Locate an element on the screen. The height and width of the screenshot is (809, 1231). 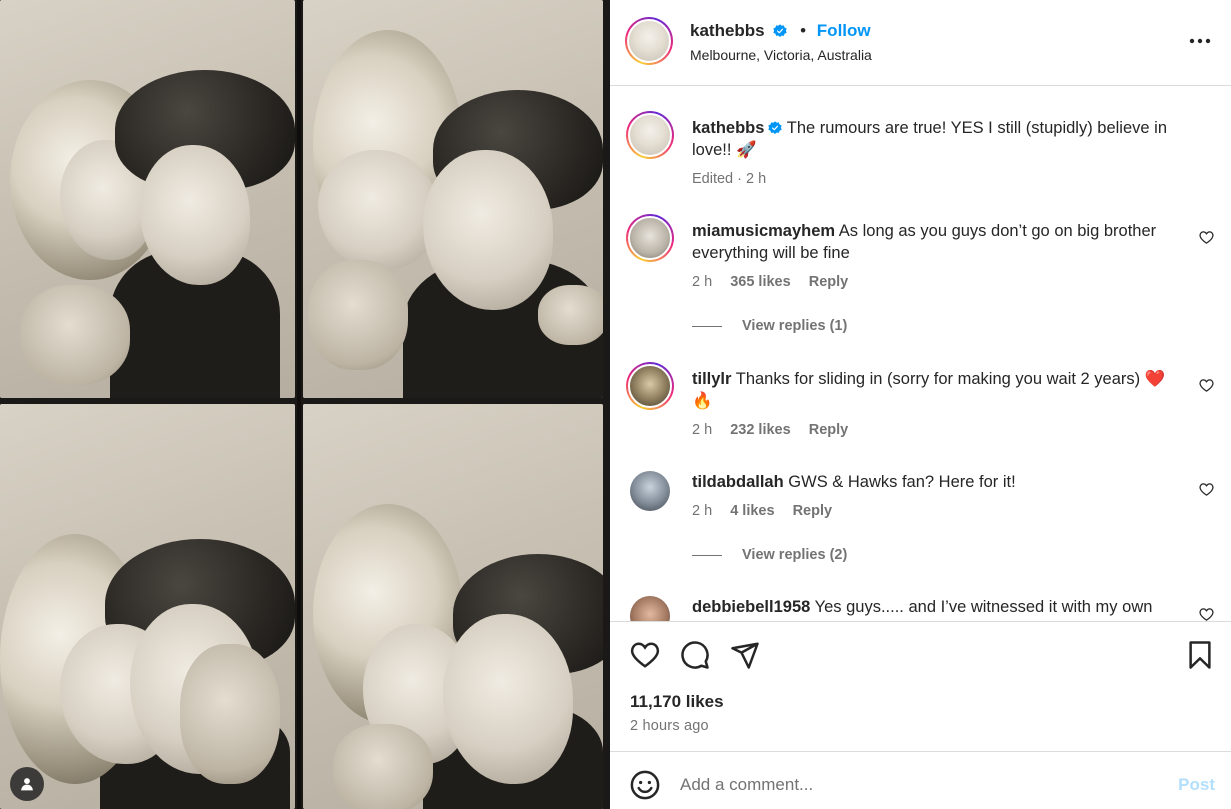
caption-meta: Edited · 2 h is located at coordinates (729, 179).